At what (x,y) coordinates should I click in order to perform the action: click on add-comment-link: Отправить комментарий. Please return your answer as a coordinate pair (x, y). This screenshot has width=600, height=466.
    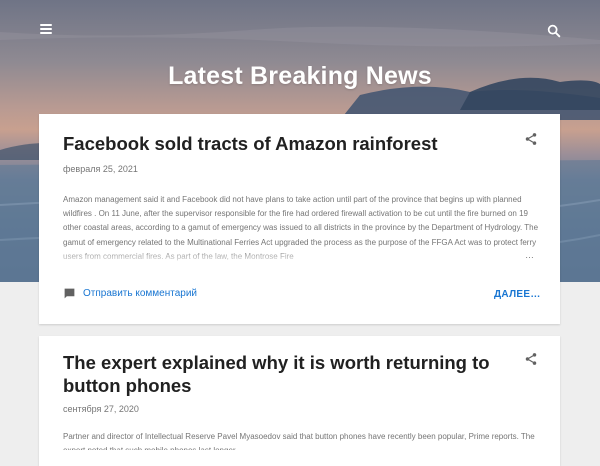
    Looking at the image, I should click on (130, 293).